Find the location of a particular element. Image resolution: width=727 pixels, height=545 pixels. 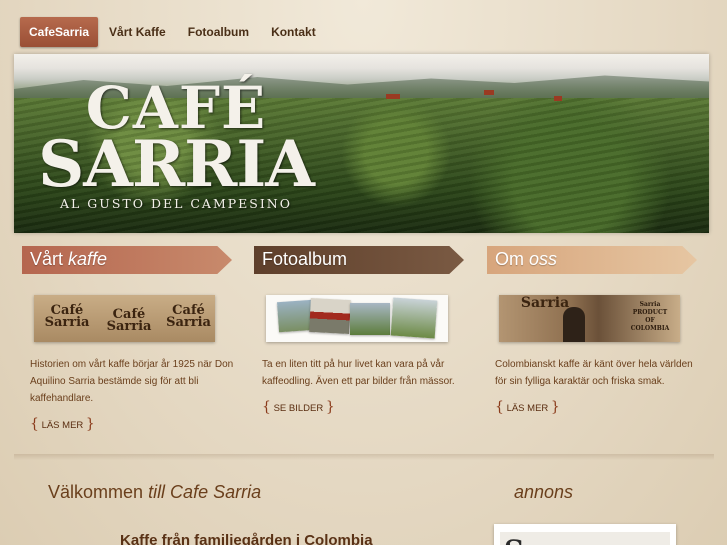

column-title: Fotoalbum is located at coordinates (305, 259).